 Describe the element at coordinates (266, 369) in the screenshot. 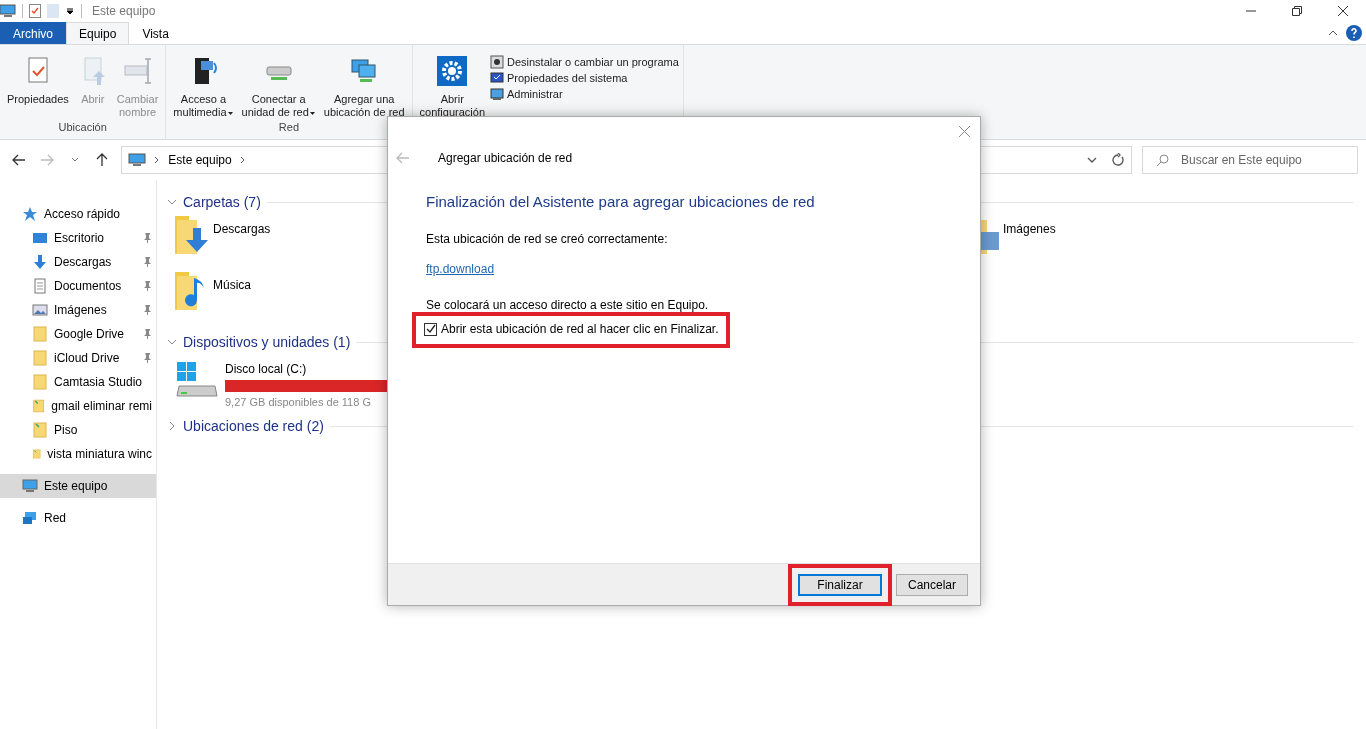

I see `drive-label: Disco local (C:)` at that location.